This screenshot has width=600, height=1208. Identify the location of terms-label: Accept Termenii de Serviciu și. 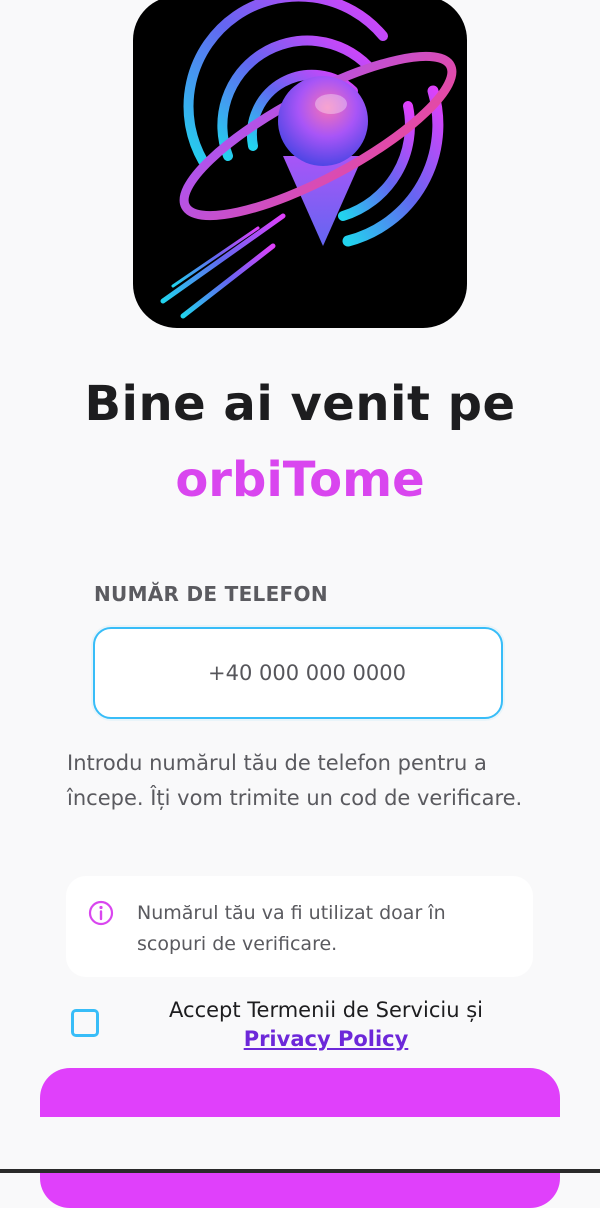
(326, 1010).